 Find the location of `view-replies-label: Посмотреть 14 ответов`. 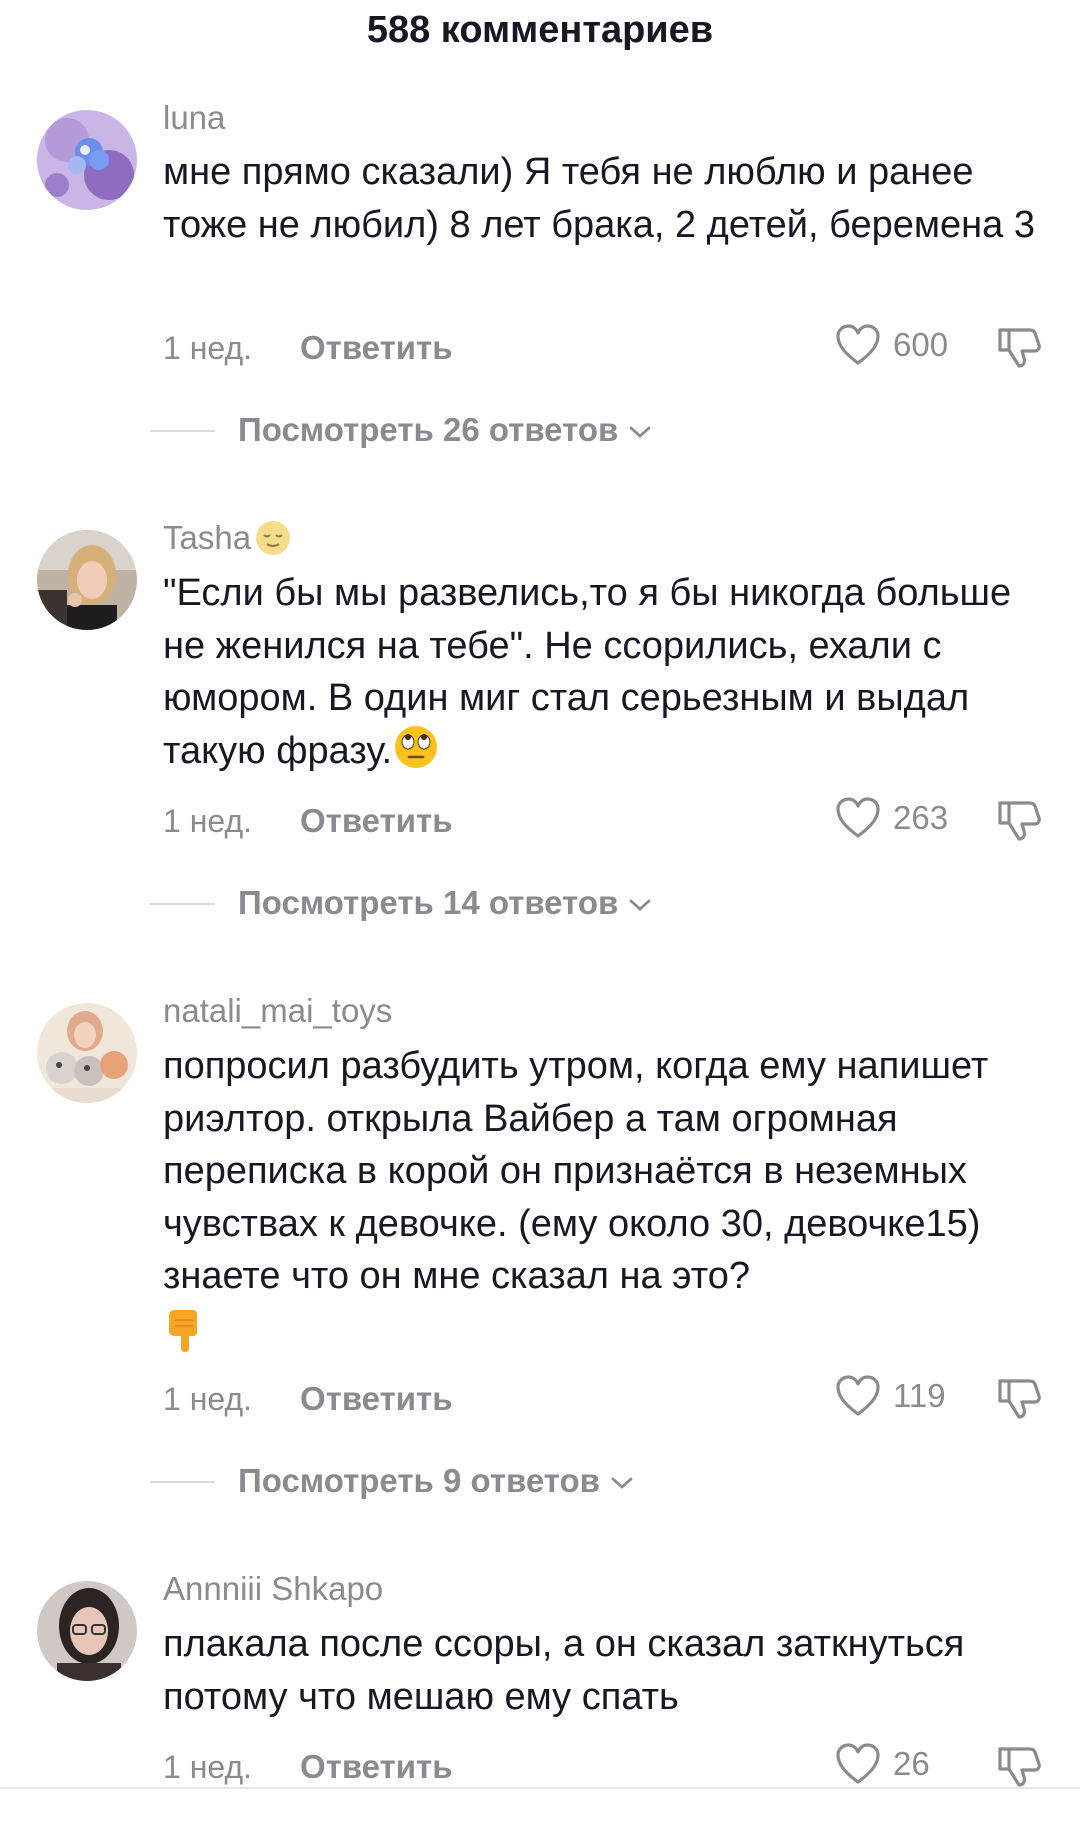

view-replies-label: Посмотреть 14 ответов is located at coordinates (428, 902).